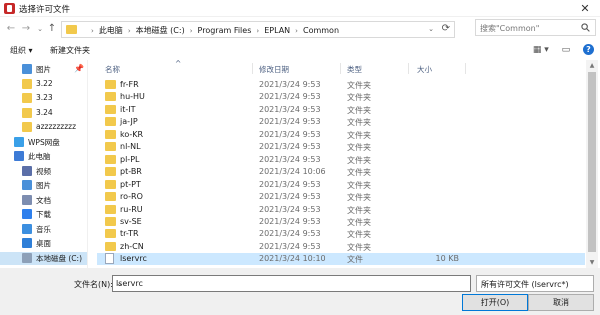  I want to click on filename-chevron-down-icon: ⌄, so click(291, 283).